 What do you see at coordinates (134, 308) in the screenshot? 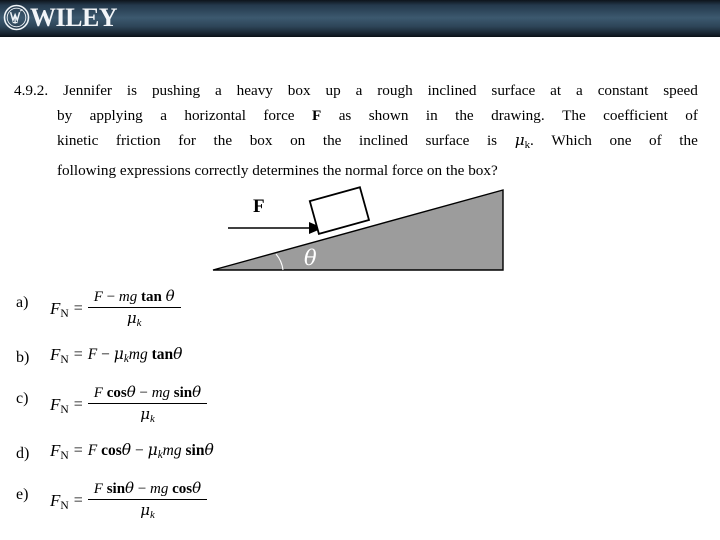
I see `fraction-a: F − mg tan θ μk` at bounding box center [134, 308].